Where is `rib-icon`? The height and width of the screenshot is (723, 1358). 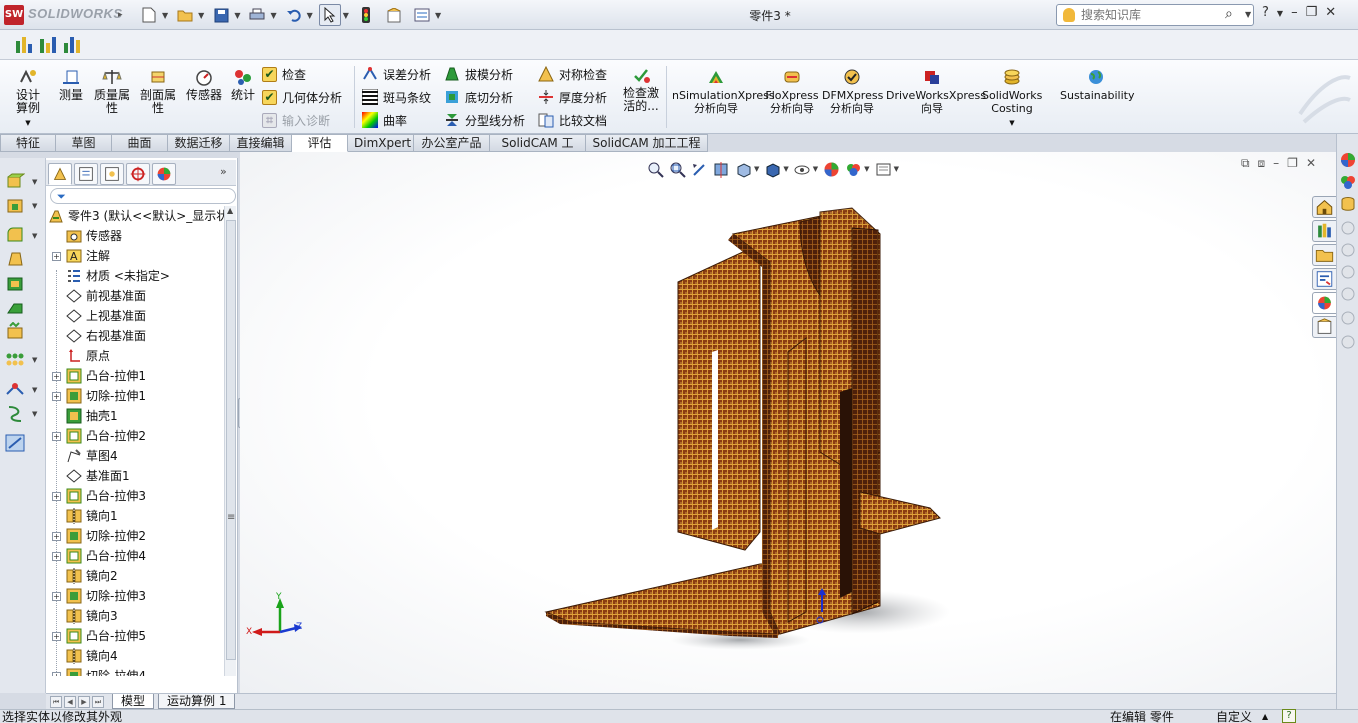 rib-icon is located at coordinates (15, 307).